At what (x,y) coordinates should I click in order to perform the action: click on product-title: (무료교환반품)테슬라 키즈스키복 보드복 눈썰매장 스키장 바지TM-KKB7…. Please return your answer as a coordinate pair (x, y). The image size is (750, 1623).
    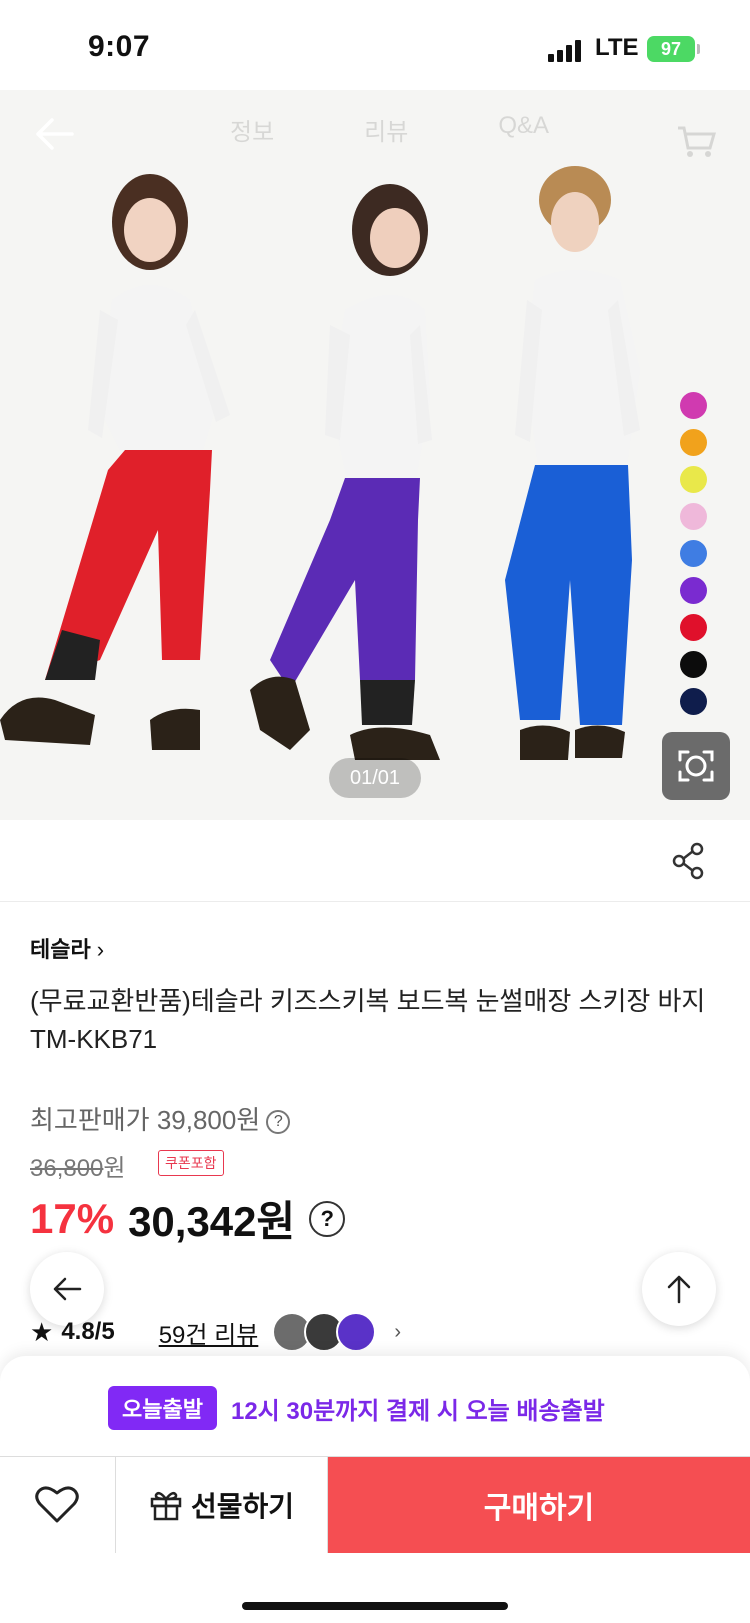
    Looking at the image, I should click on (368, 1020).